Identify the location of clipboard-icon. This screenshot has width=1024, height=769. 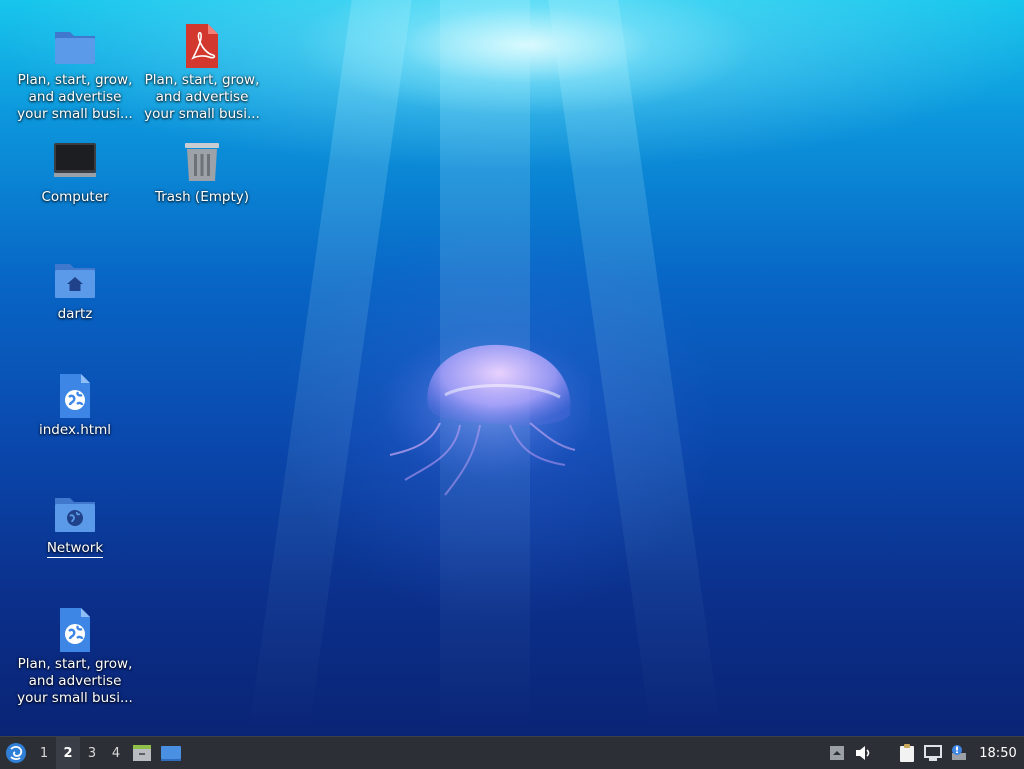
(907, 753).